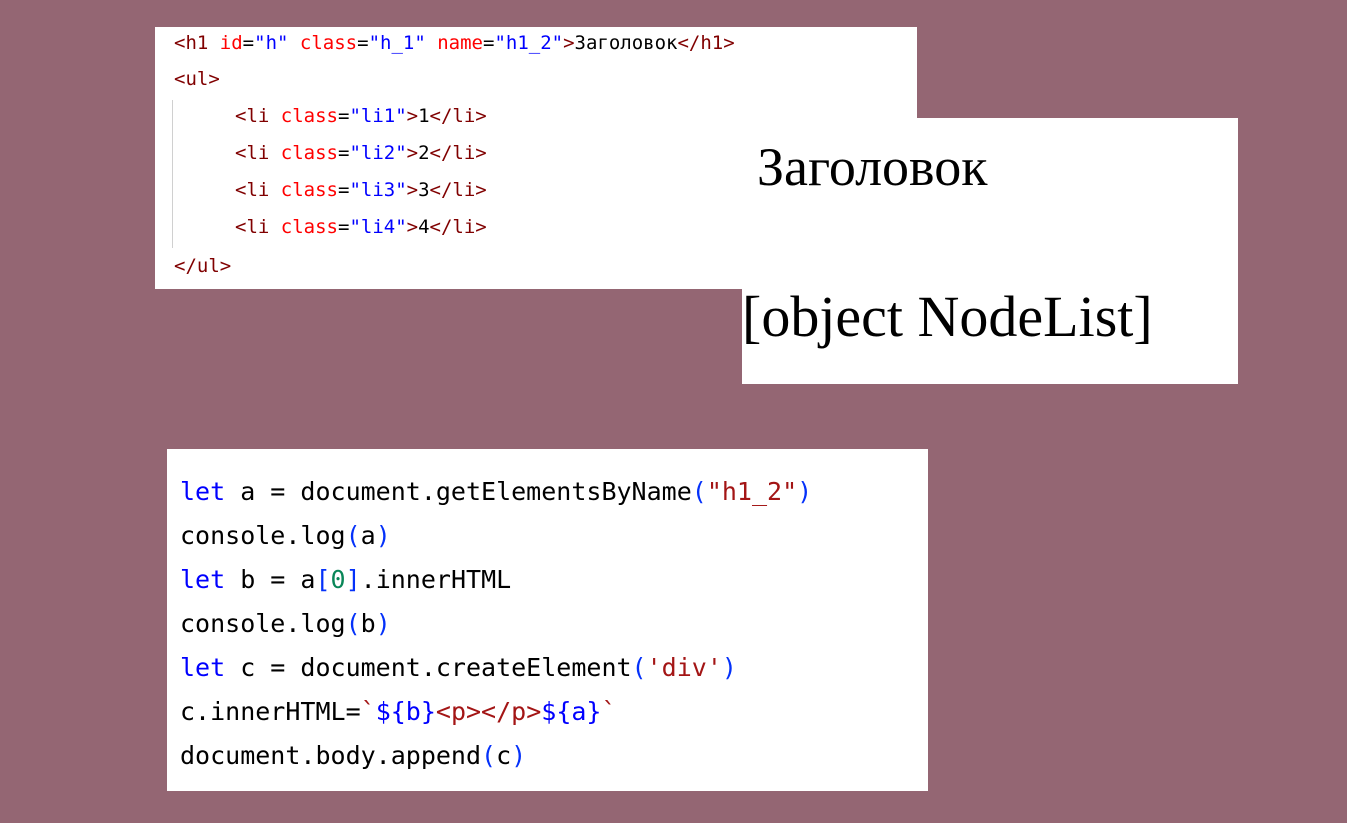 This screenshot has height=823, width=1347. I want to click on code-text: .innerHTML, so click(436, 579).